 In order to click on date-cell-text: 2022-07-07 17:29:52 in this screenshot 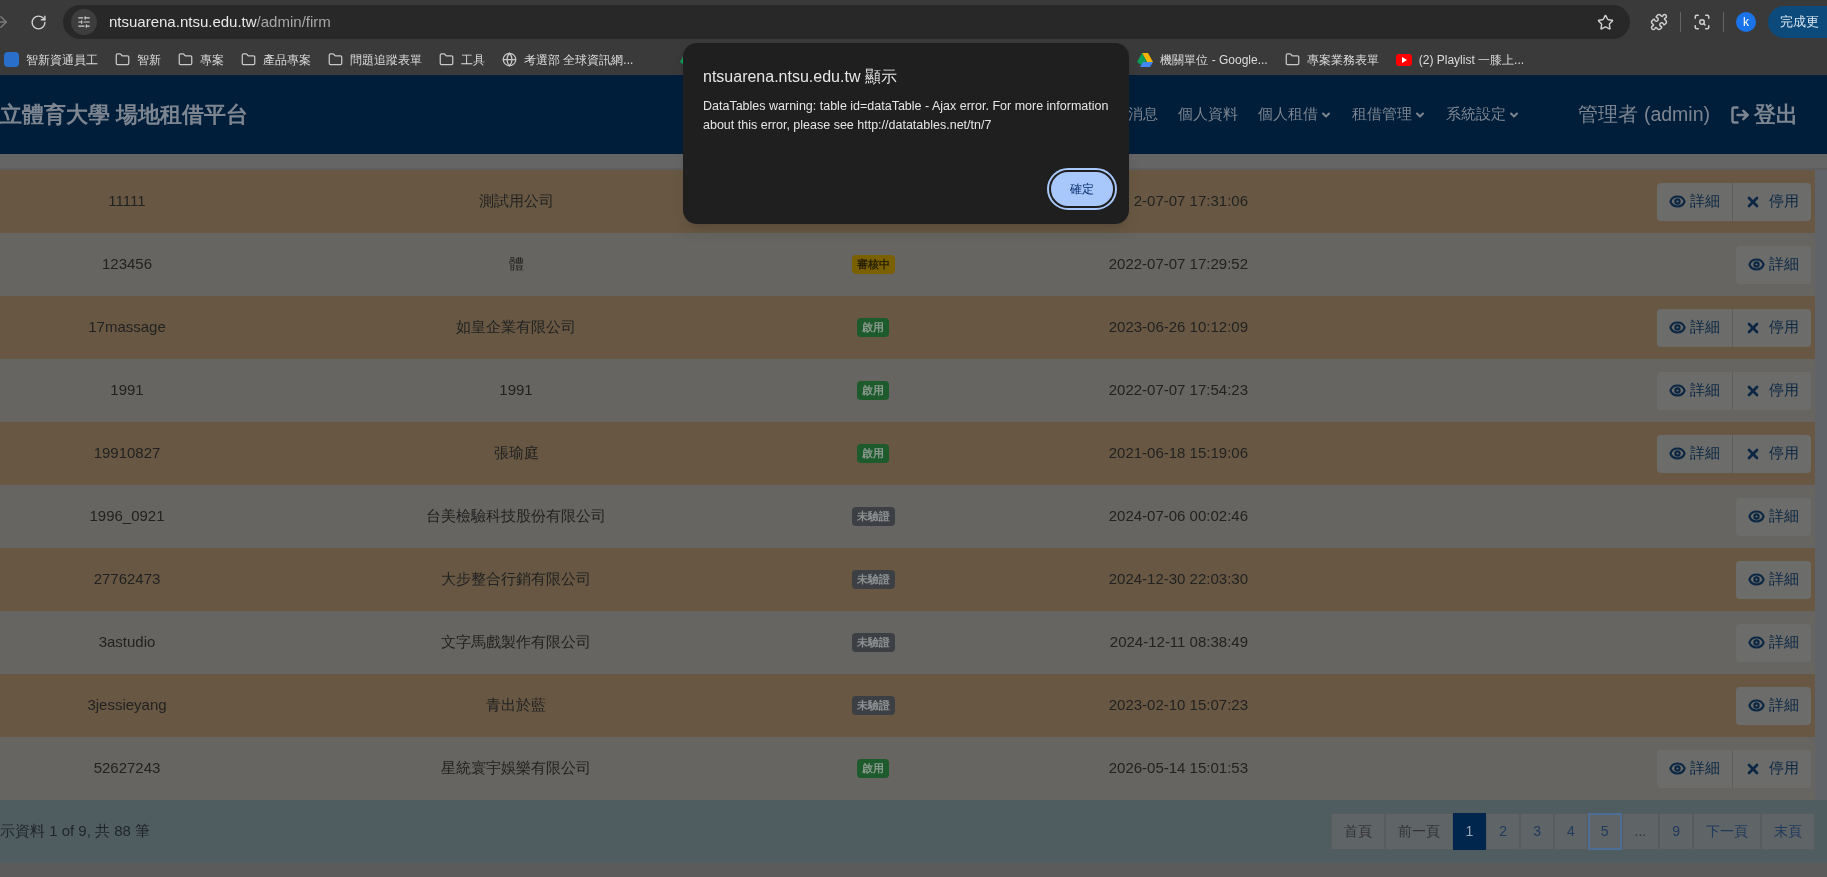, I will do `click(1177, 264)`.